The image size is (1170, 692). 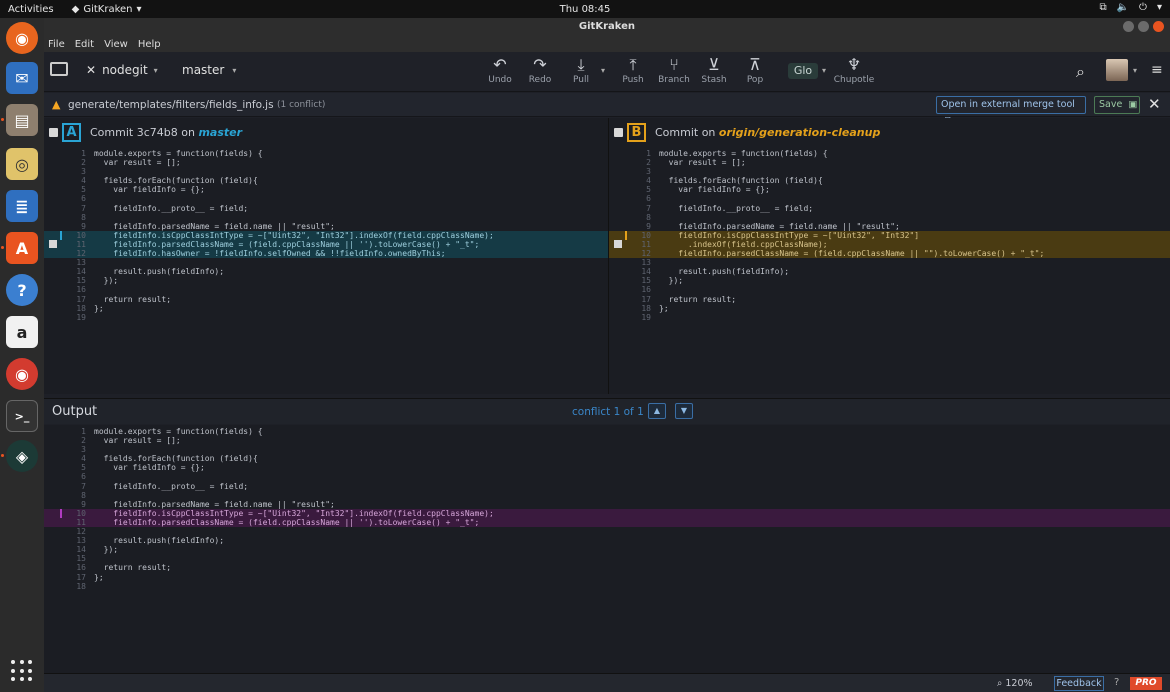 What do you see at coordinates (31, 9) in the screenshot?
I see `activities-button: Activities` at bounding box center [31, 9].